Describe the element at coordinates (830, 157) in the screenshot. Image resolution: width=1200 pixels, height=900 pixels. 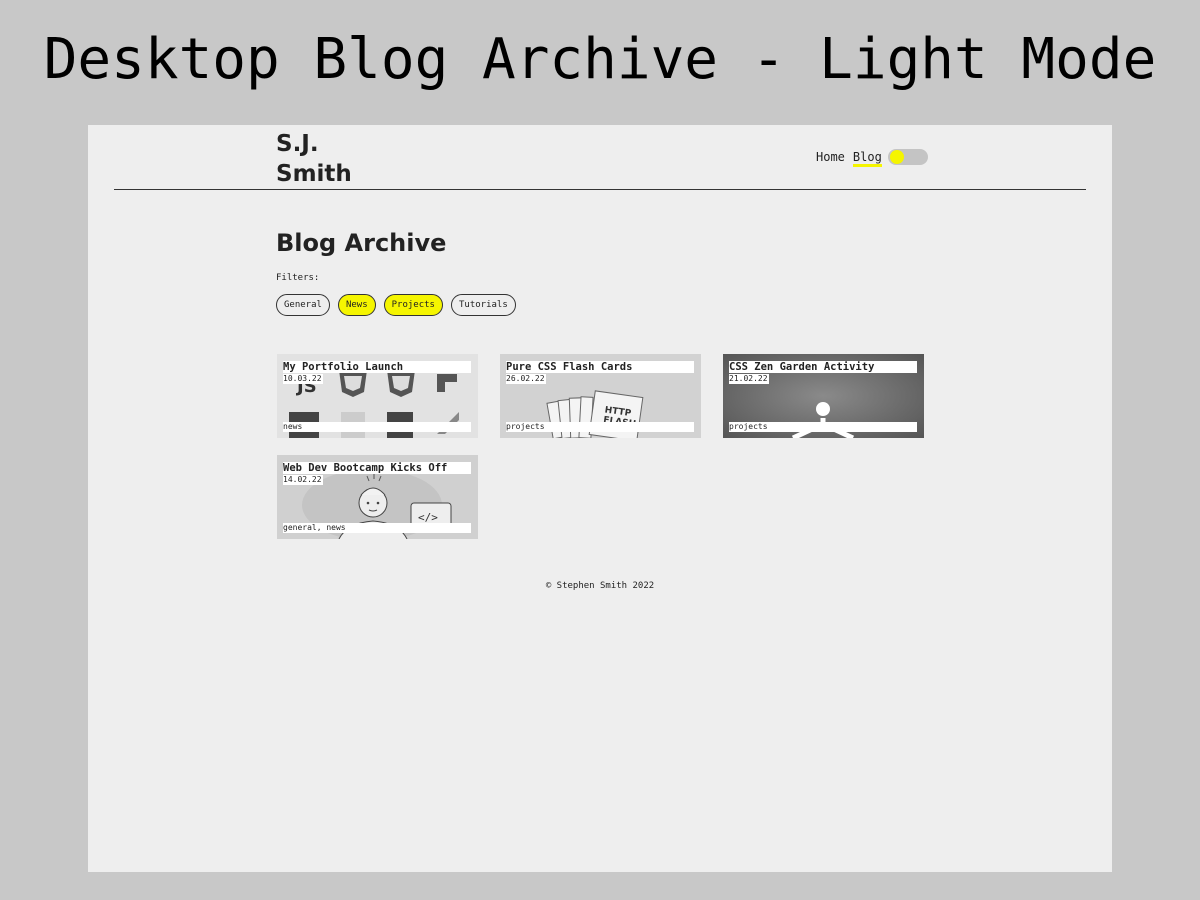
I see `nav-home-link: Home` at that location.